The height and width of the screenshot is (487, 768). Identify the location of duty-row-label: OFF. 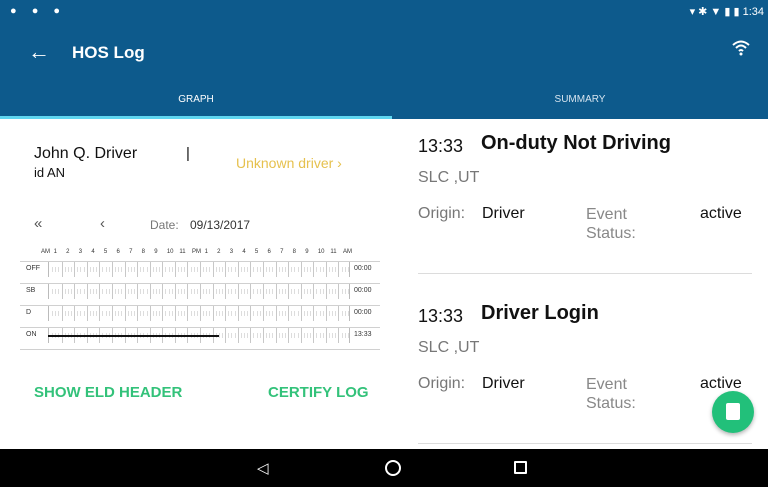
(33, 268).